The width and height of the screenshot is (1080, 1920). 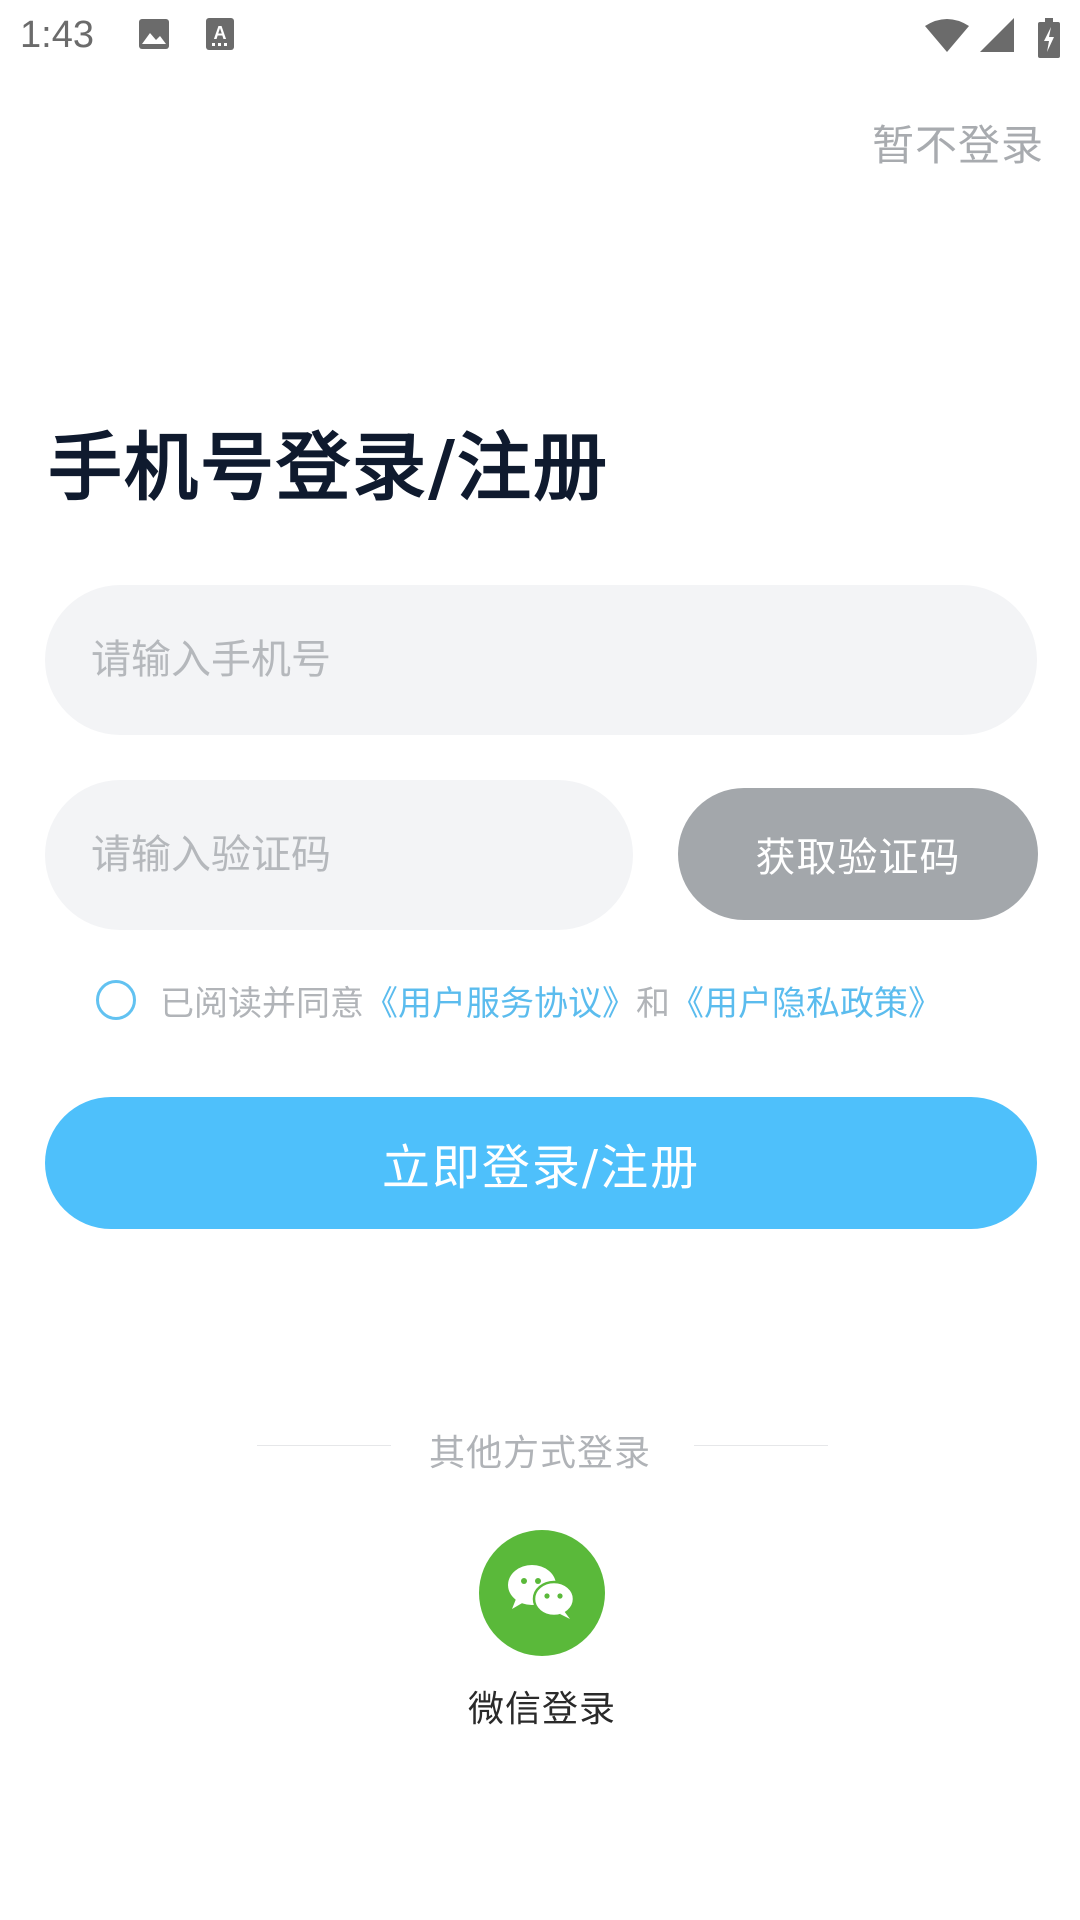 I want to click on agreement-radio, so click(x=116, y=1000).